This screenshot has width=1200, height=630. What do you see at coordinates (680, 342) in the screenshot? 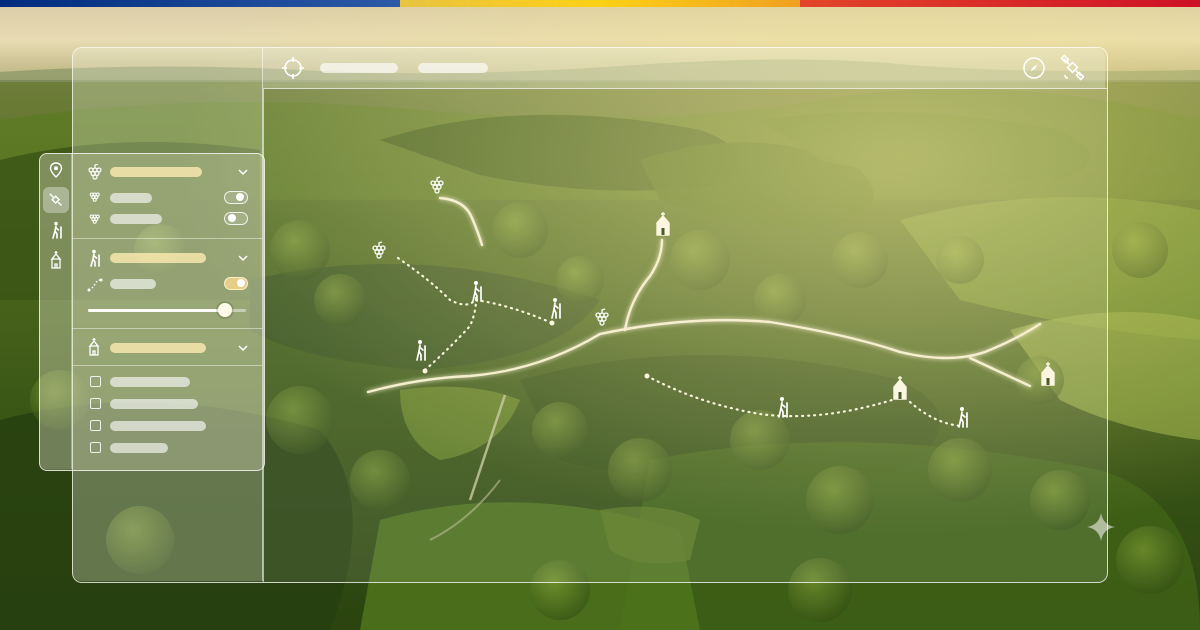
I see `hiking-trails` at bounding box center [680, 342].